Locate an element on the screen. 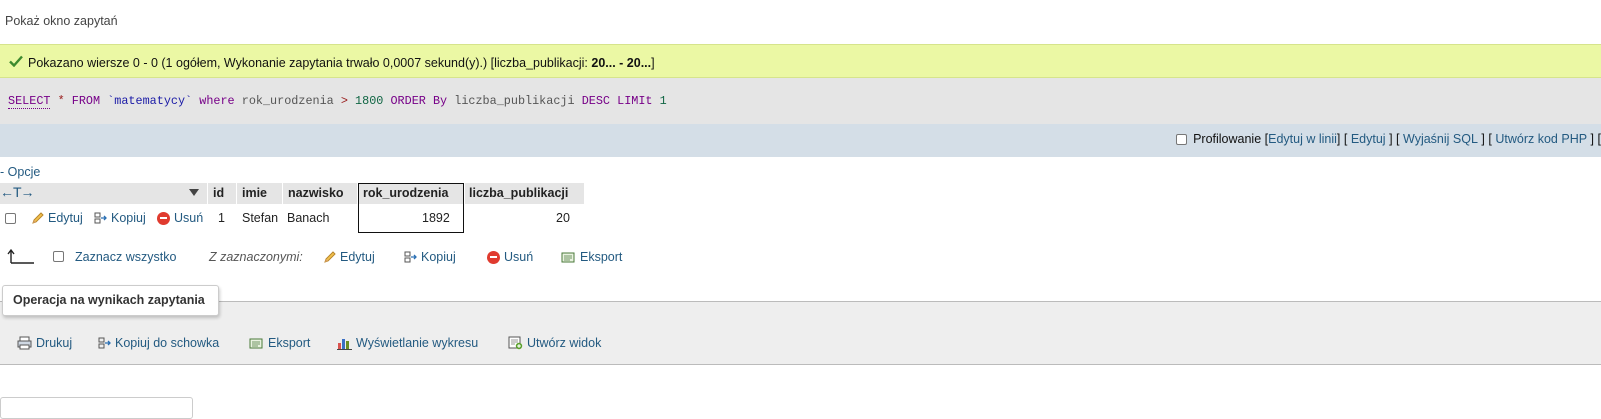 The width and height of the screenshot is (1601, 419). sql-keyword: DESC is located at coordinates (596, 101).